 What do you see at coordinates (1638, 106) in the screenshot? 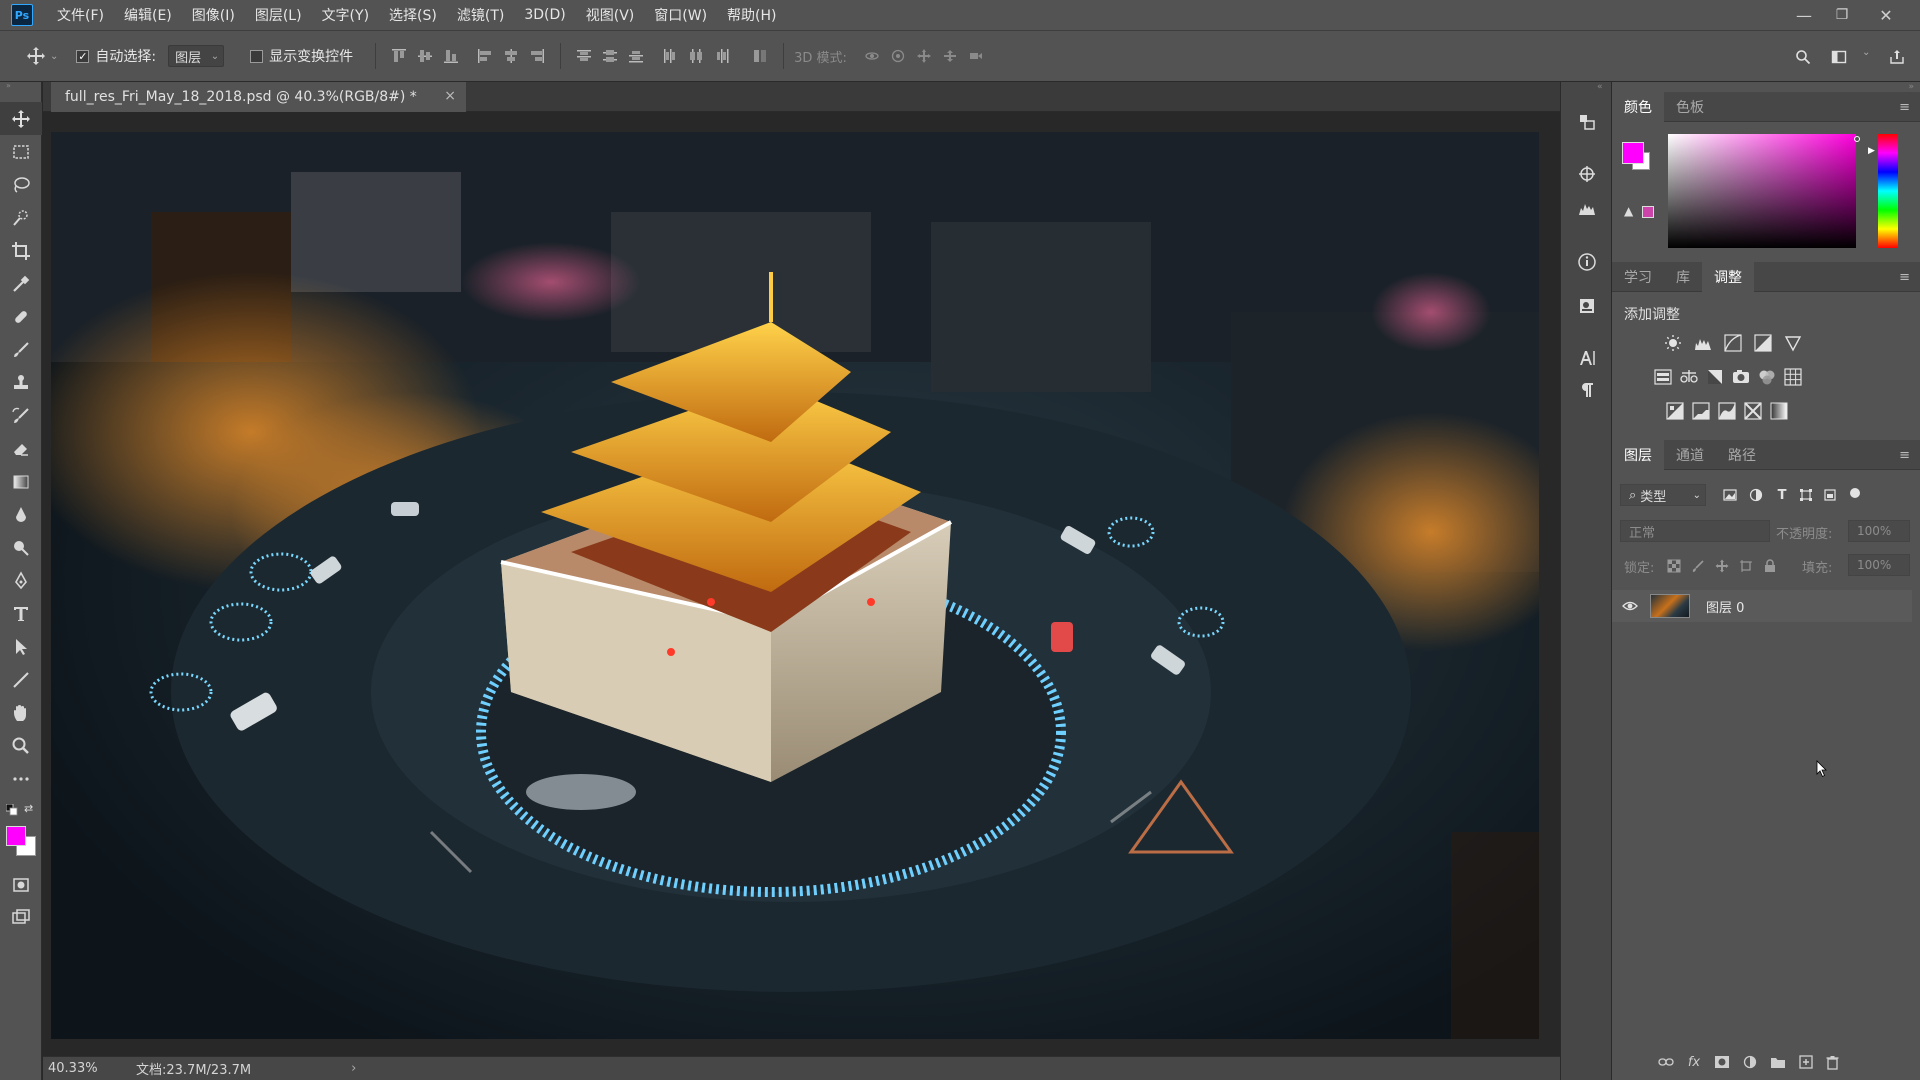
I see `tab-color: 颜色` at bounding box center [1638, 106].